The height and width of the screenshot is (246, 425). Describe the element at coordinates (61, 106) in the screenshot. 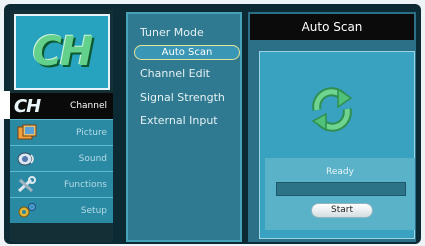

I see `sidebar-item-channel: CH Channel` at that location.